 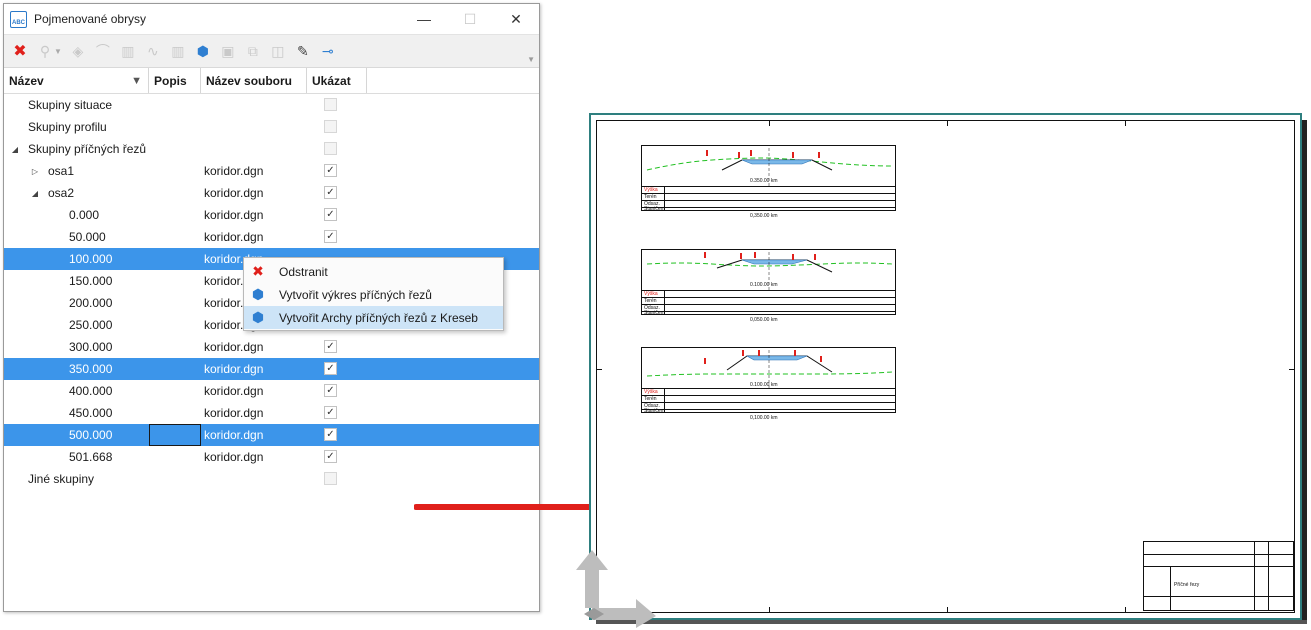 I want to click on tree-row-osa2: ◢ osa2 koridor.dgn ✓, so click(x=271, y=193).